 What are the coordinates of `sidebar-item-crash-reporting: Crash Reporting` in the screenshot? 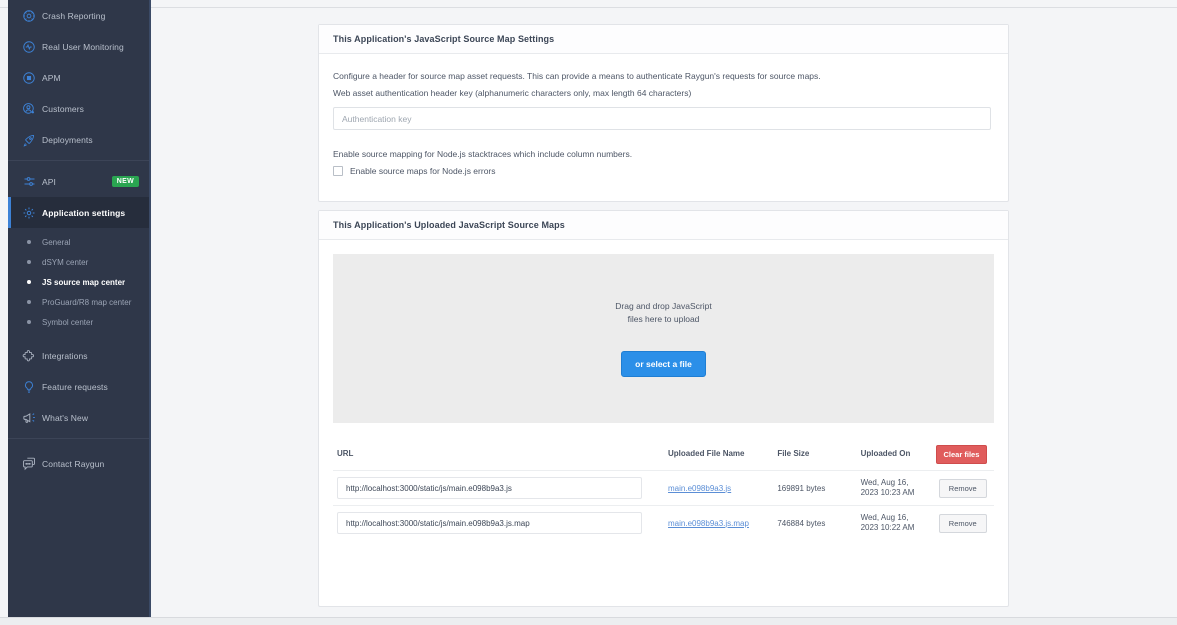 It's located at (78, 15).